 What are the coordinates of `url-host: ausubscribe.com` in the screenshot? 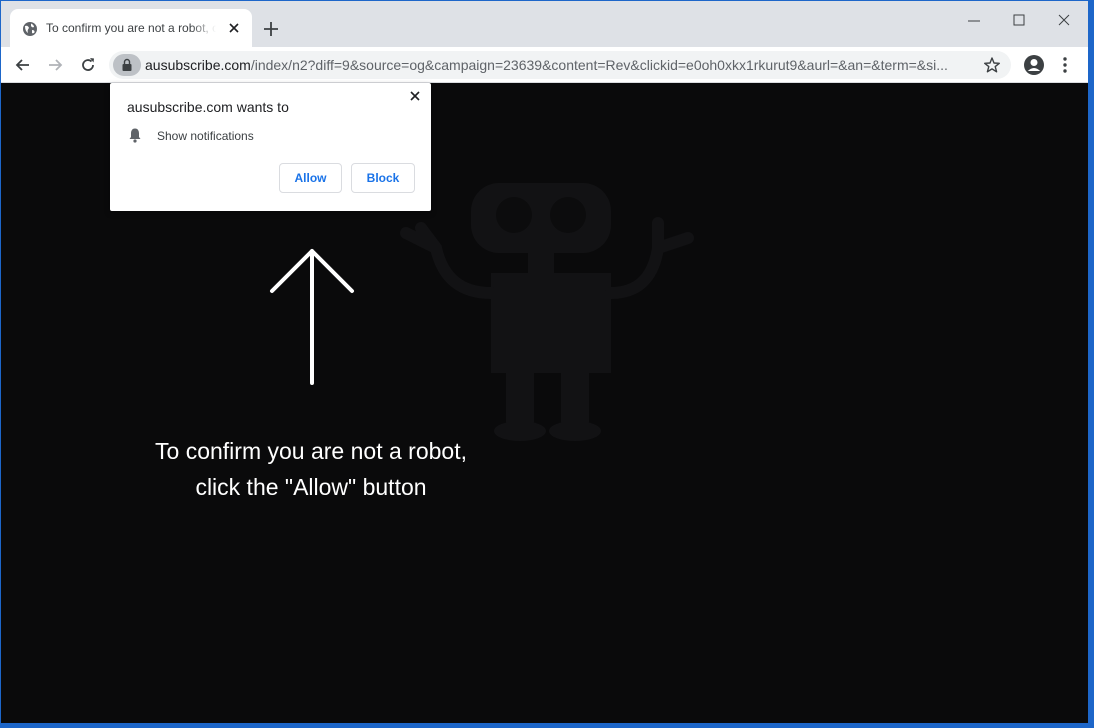 It's located at (198, 65).